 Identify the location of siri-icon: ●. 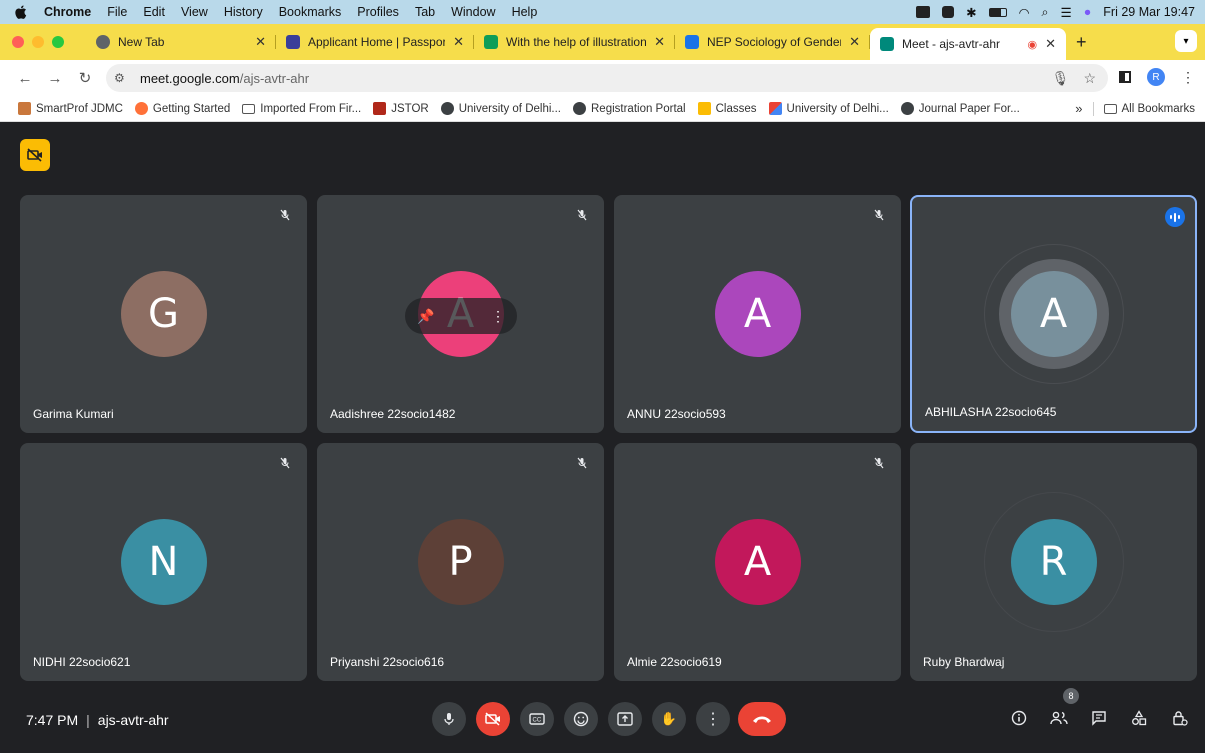
(1088, 12).